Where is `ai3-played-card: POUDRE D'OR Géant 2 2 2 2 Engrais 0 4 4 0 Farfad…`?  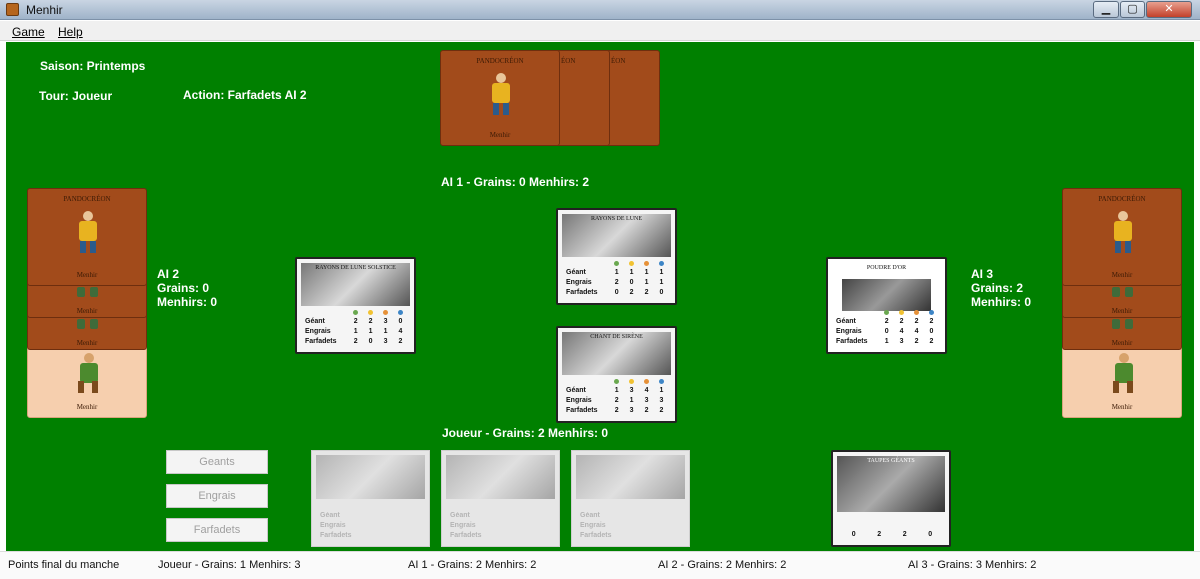 ai3-played-card: POUDRE D'OR Géant 2 2 2 2 Engrais 0 4 4 0 Farfad… is located at coordinates (886, 305).